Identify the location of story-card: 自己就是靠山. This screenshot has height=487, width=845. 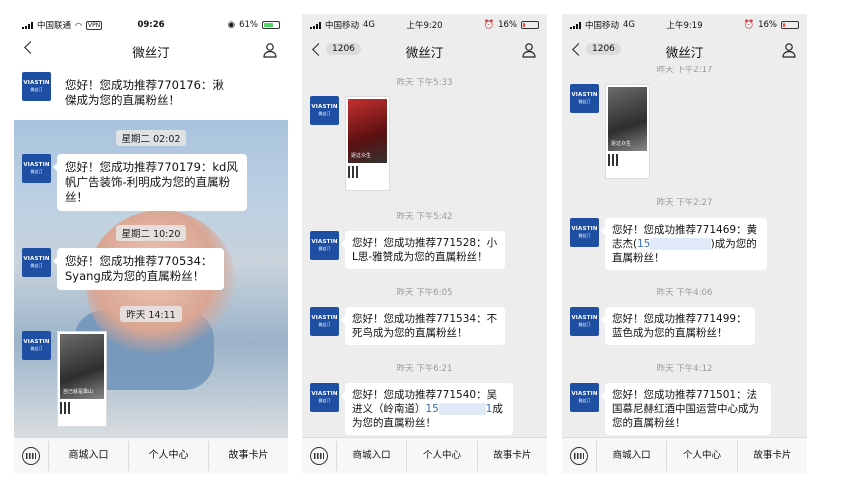
(82, 379).